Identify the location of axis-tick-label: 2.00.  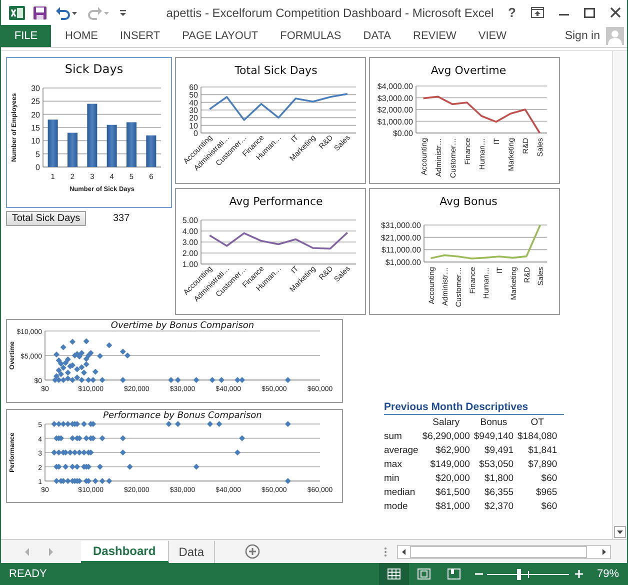
(190, 253).